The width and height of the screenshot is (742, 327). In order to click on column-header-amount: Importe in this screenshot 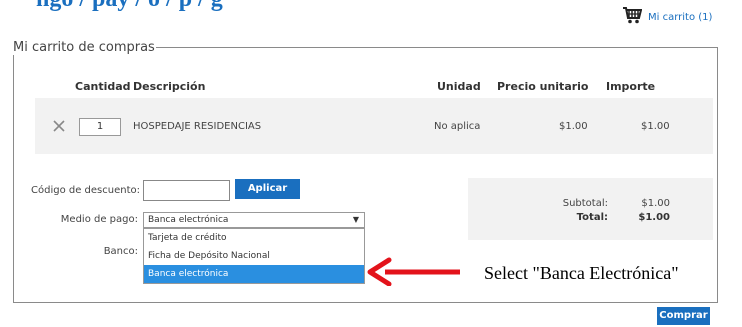, I will do `click(631, 86)`.